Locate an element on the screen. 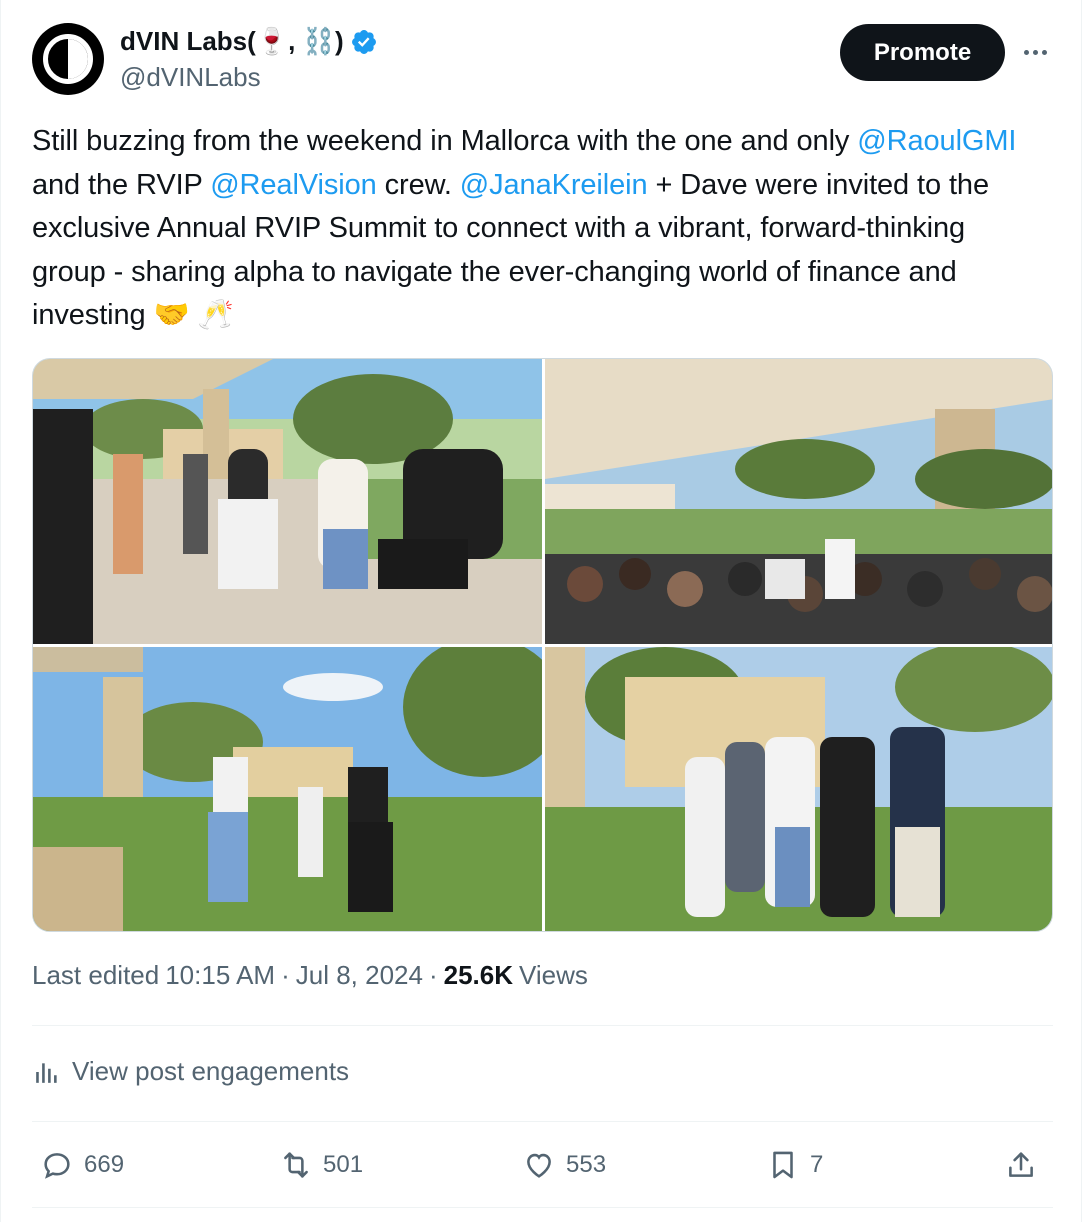 The image size is (1088, 1222). bookmark-count: 7 is located at coordinates (817, 1164).